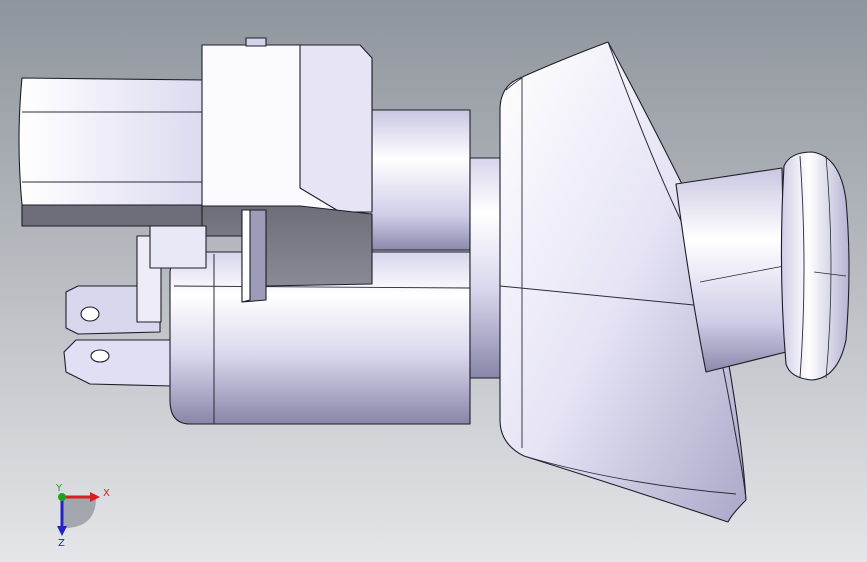 The height and width of the screenshot is (562, 867). What do you see at coordinates (62, 497) in the screenshot?
I see `y-axis-marker` at bounding box center [62, 497].